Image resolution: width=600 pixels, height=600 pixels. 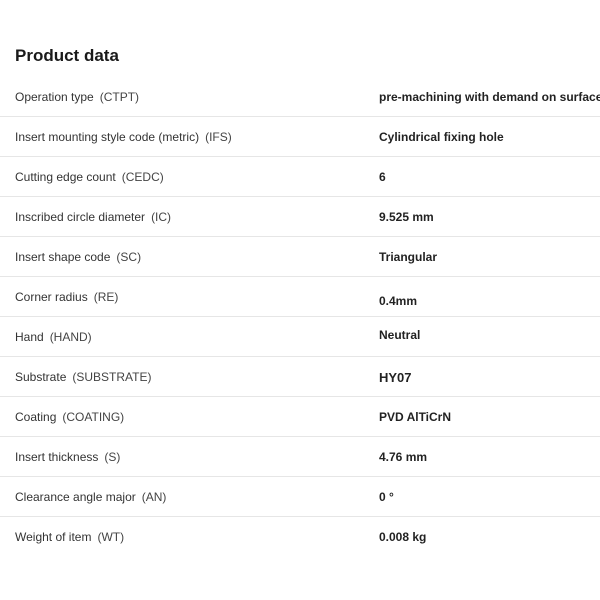 What do you see at coordinates (300, 537) in the screenshot?
I see `row-weight-of-item: Weight of item (WT) 0.008 kg` at bounding box center [300, 537].